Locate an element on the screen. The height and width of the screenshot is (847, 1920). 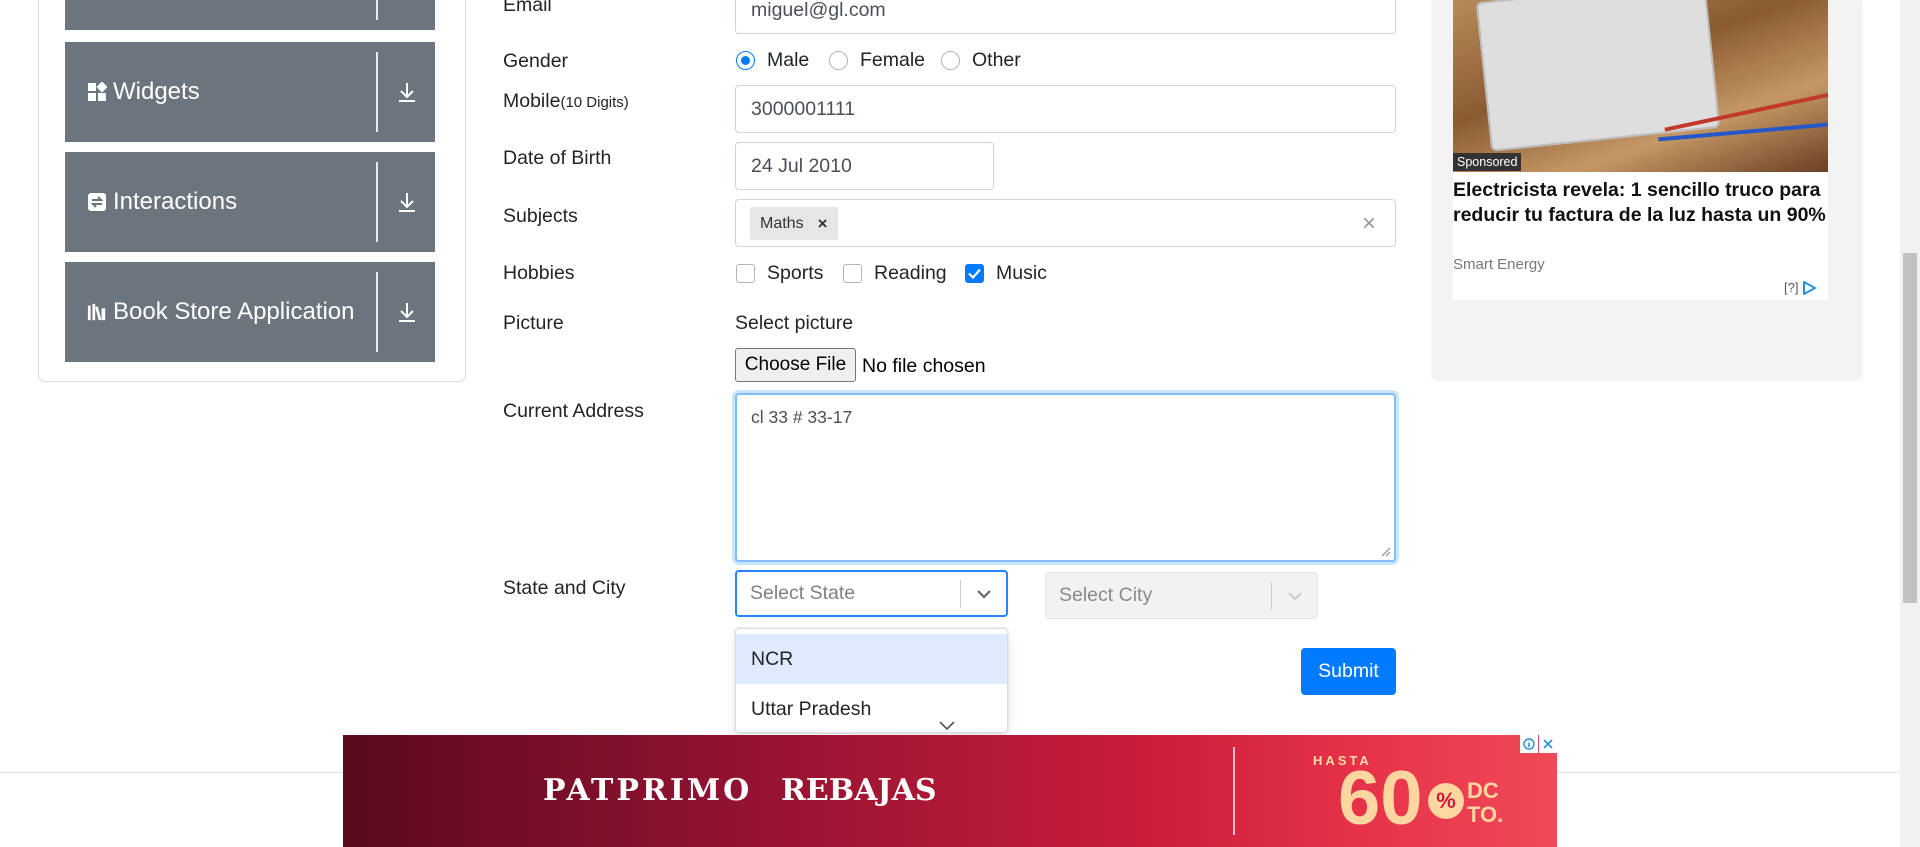
interactions-icon is located at coordinates (97, 202).